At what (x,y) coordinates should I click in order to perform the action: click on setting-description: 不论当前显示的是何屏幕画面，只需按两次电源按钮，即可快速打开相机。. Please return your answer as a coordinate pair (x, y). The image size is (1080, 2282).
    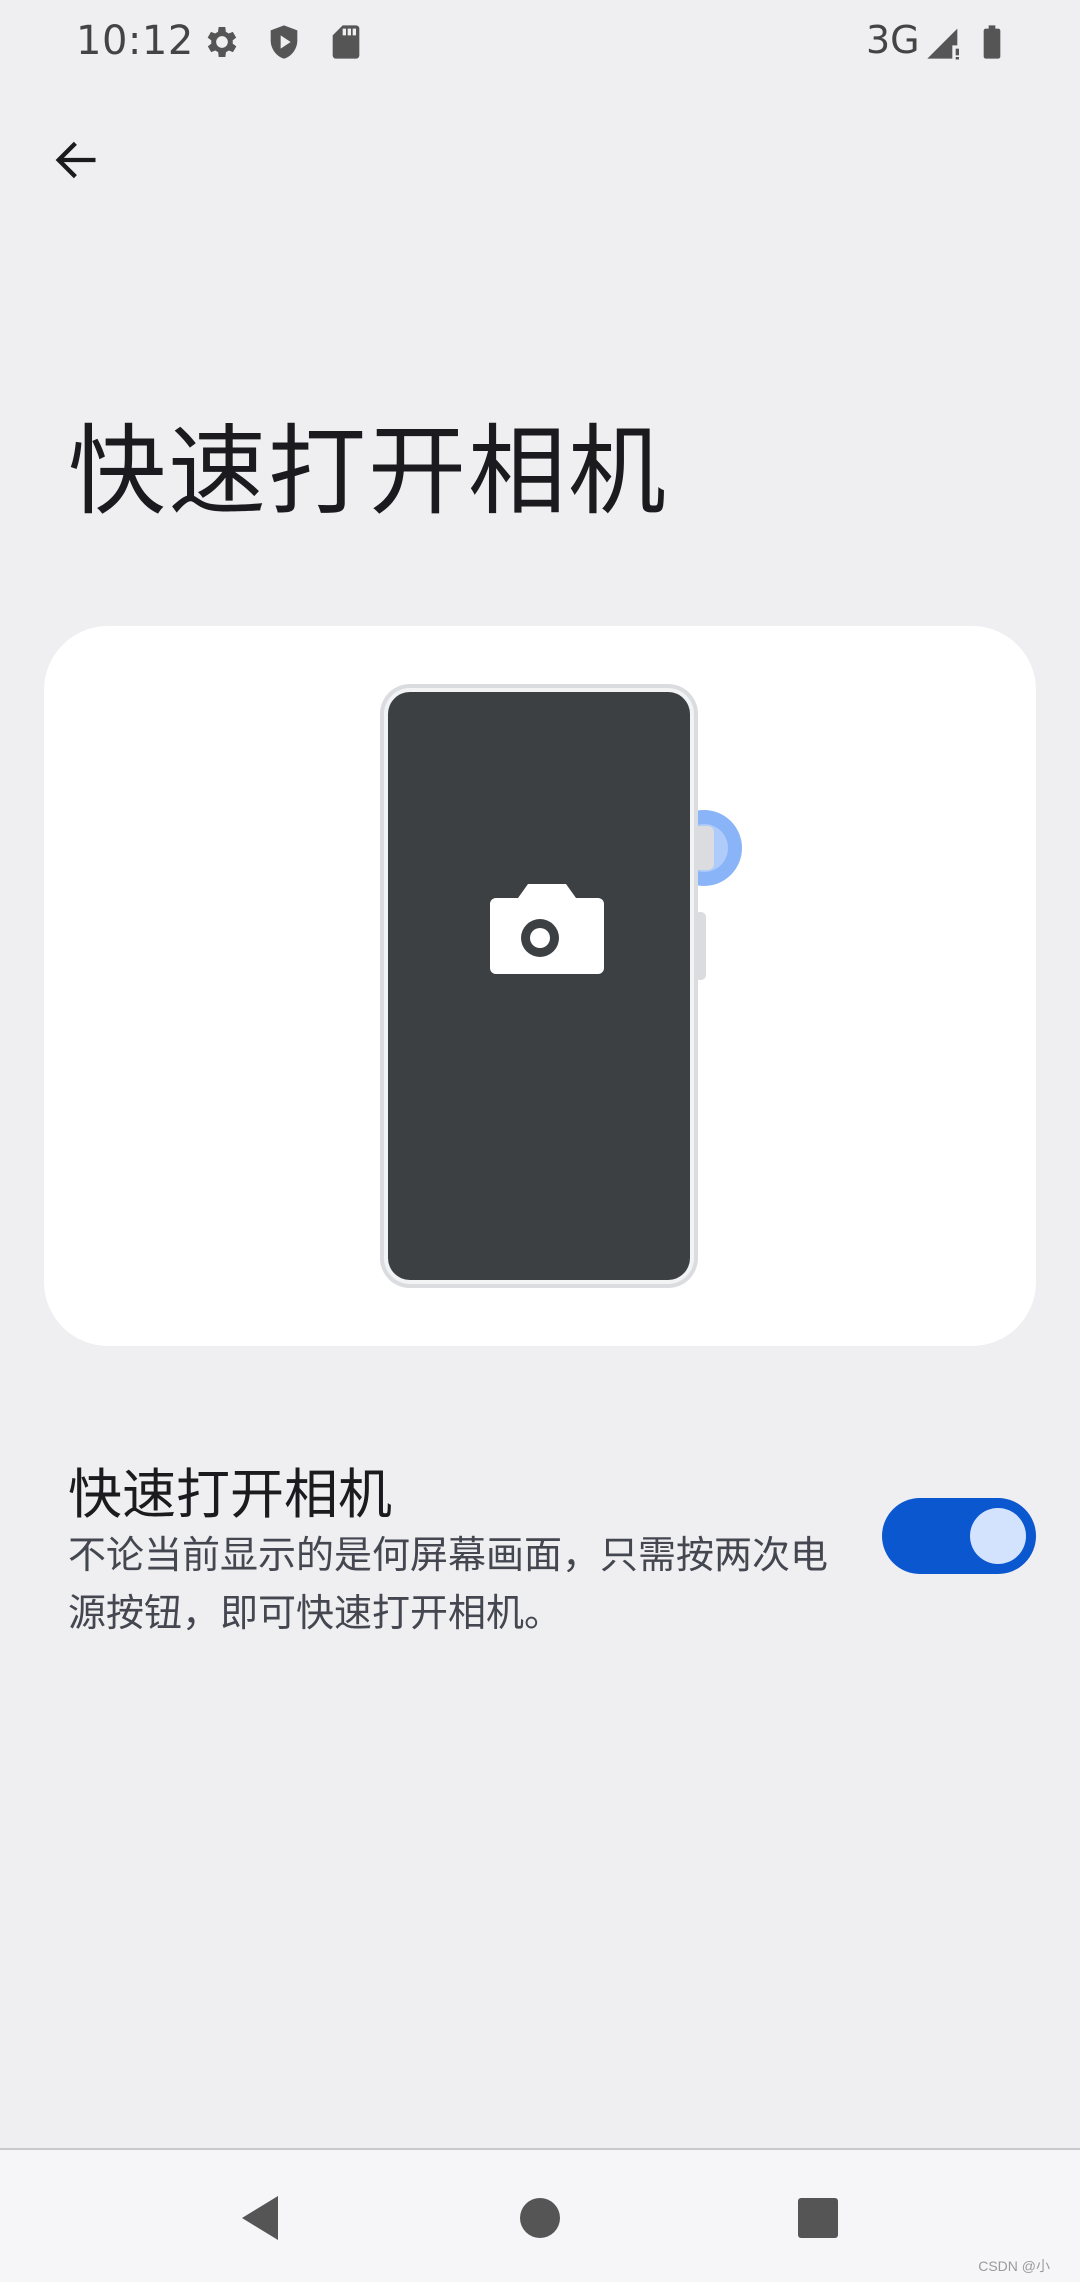
    Looking at the image, I should click on (448, 1584).